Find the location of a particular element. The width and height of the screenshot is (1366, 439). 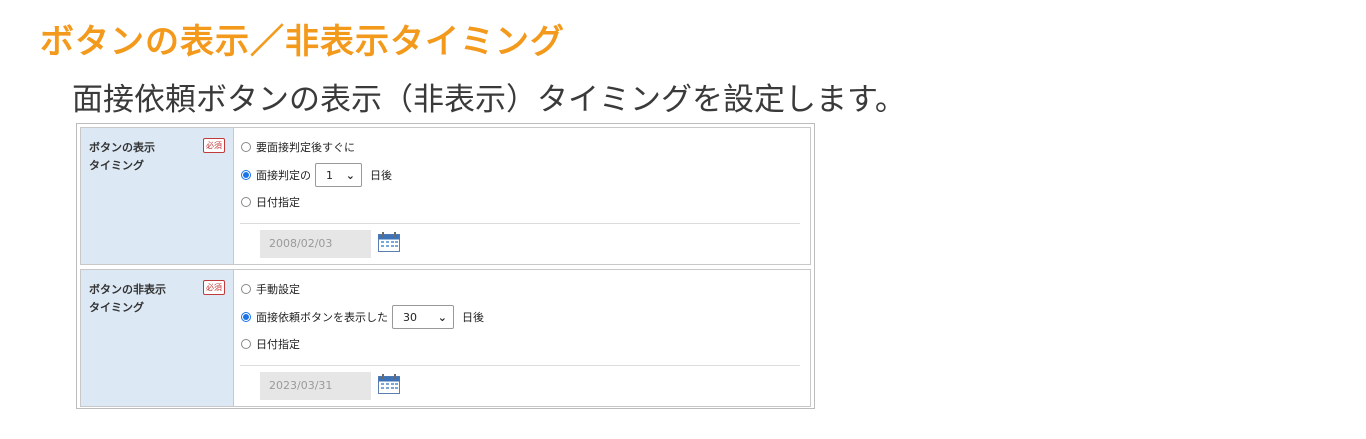

page-description: 面接依頼ボタンの表示（非表示）タイミングを設定します。 is located at coordinates (489, 100).